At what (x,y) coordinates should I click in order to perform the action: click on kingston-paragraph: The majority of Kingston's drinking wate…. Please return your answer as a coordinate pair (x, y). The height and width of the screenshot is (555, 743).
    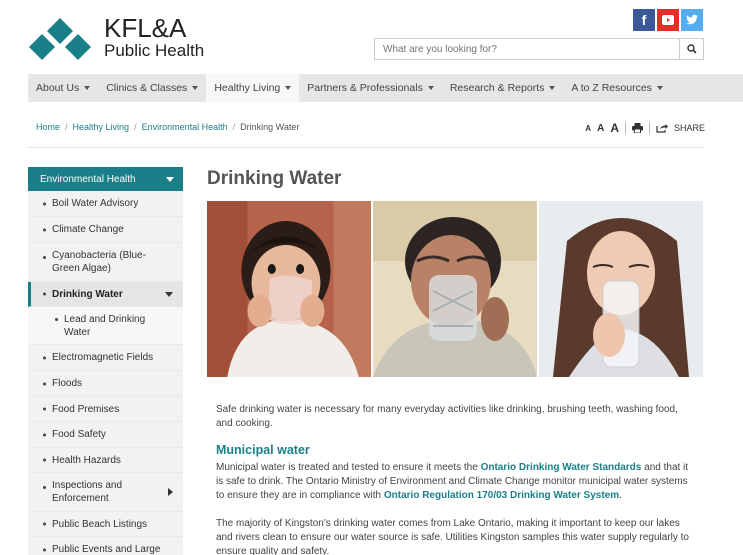
    Looking at the image, I should click on (452, 536).